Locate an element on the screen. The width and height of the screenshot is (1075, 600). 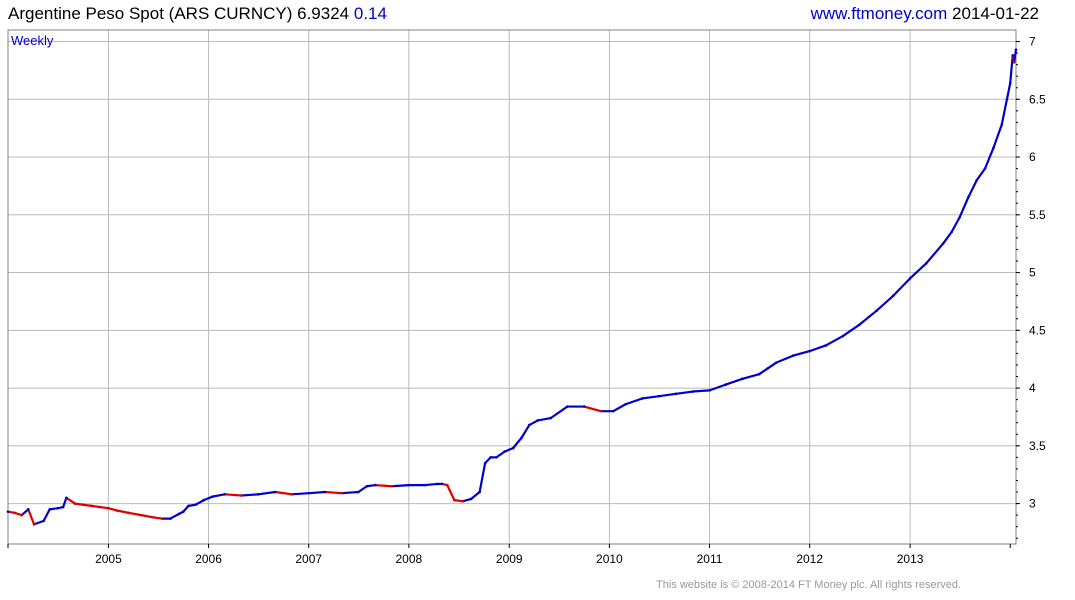
x-tick-label: 2006 is located at coordinates (208, 559).